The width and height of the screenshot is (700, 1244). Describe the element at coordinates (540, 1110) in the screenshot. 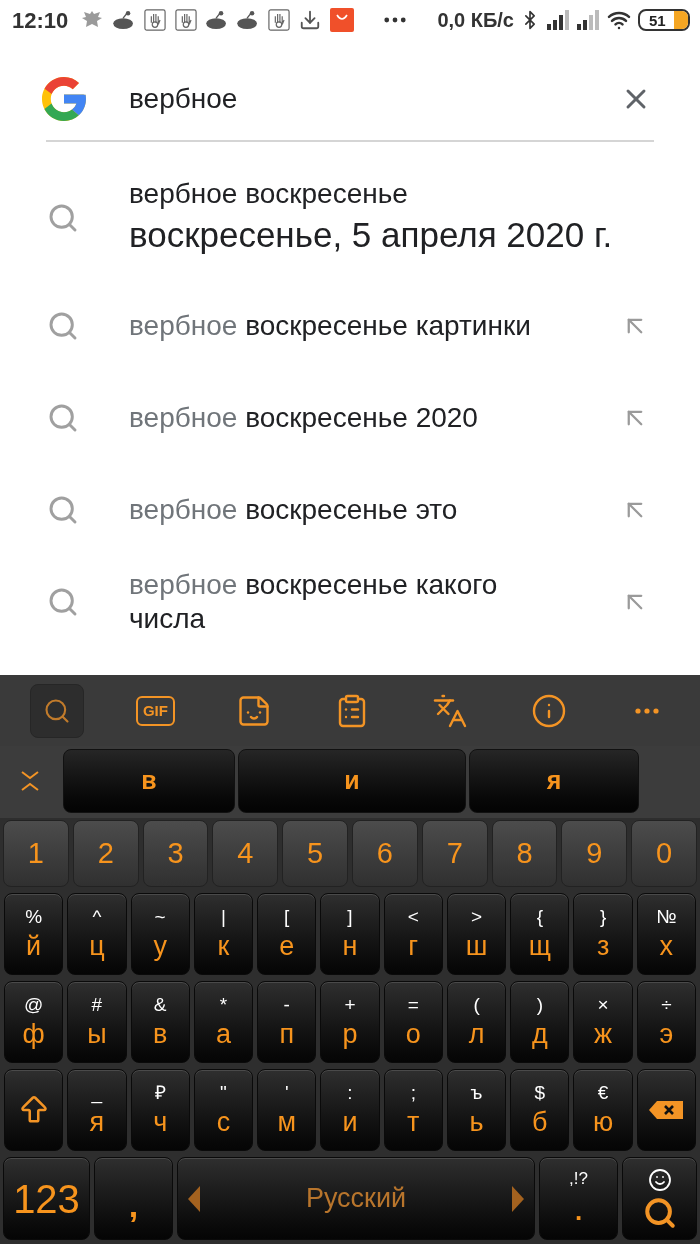

I see `key: $ б` at that location.